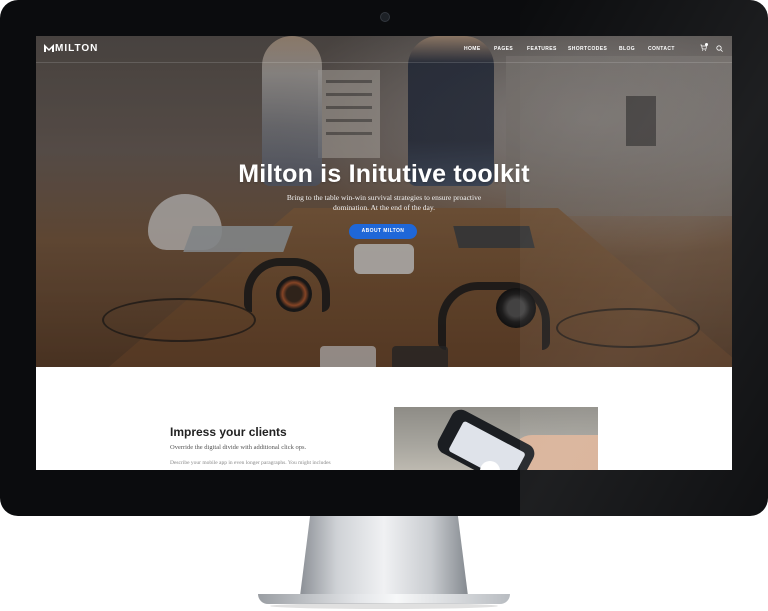 The image size is (768, 611). What do you see at coordinates (706, 44) in the screenshot?
I see `cart-badge` at bounding box center [706, 44].